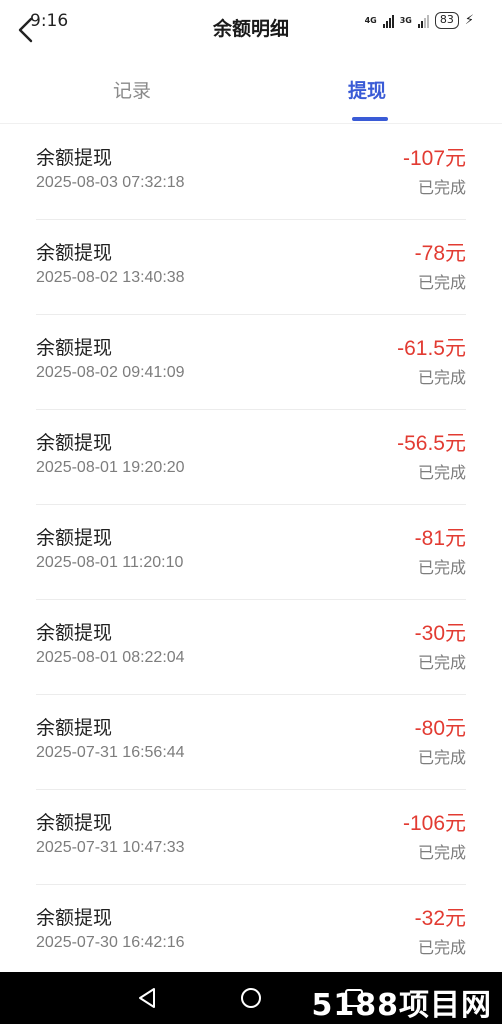 The width and height of the screenshot is (502, 1024). What do you see at coordinates (251, 362) in the screenshot?
I see `list-item: 余额提现 2025-08-02 09:41:09 -61.5元 已完成` at bounding box center [251, 362].